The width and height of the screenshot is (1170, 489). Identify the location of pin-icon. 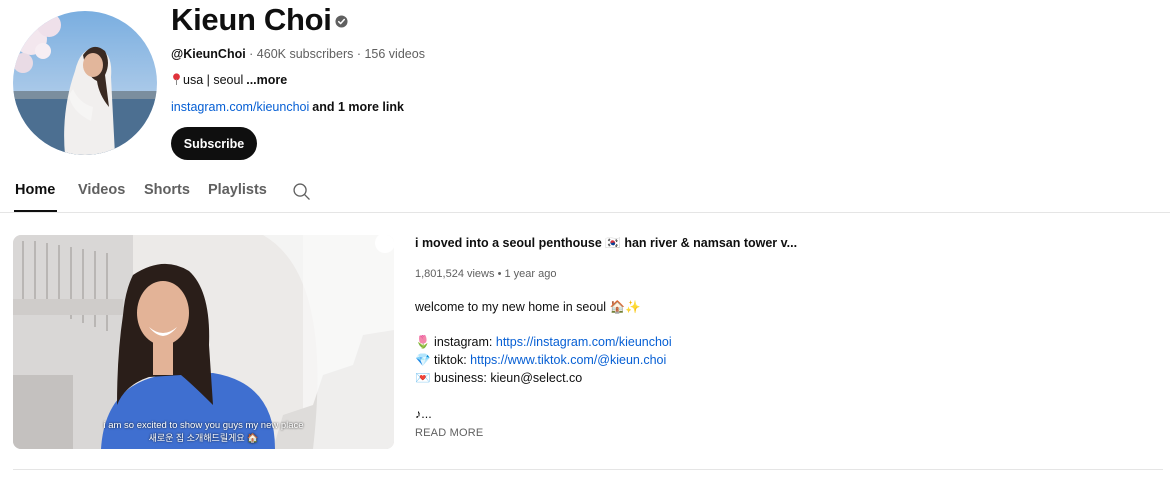
(176, 79).